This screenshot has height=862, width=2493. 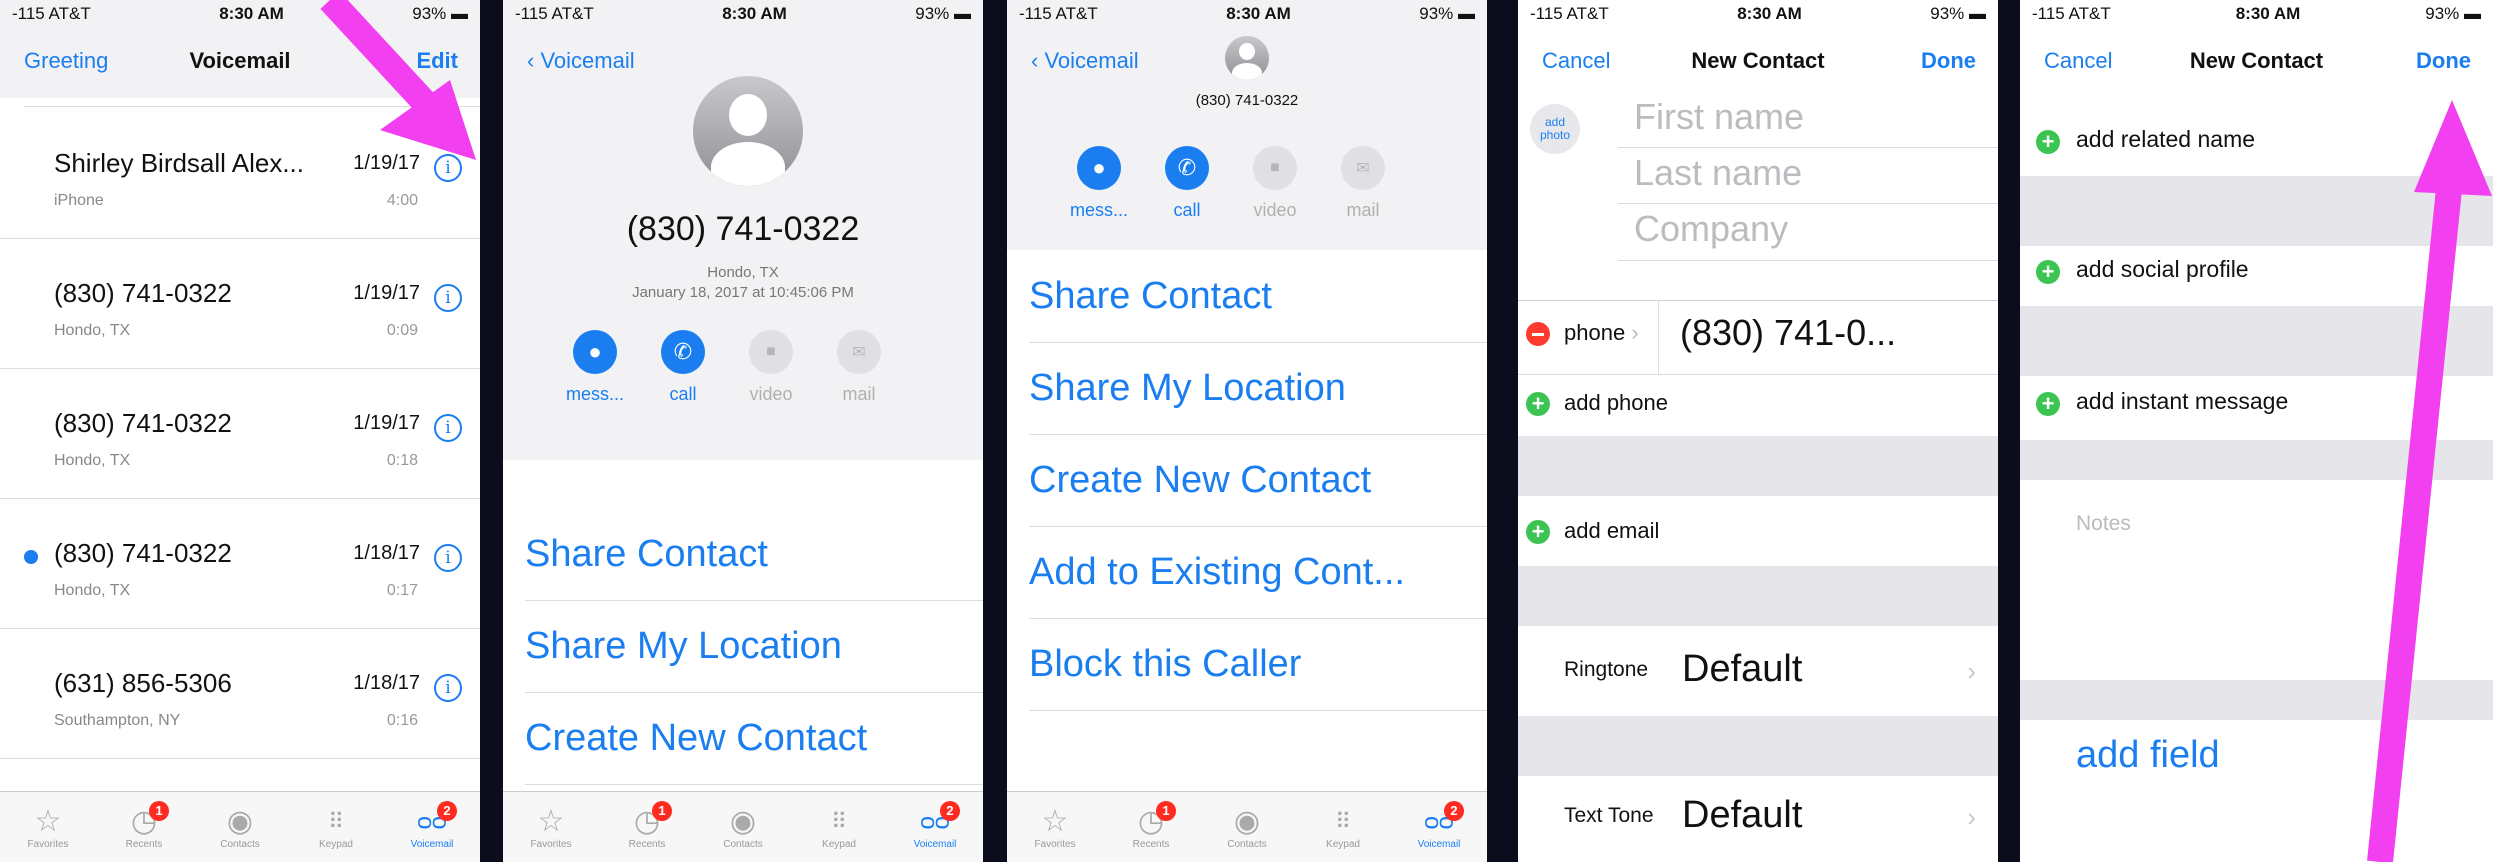 What do you see at coordinates (1538, 532) in the screenshot?
I see `add-email-icon: +` at bounding box center [1538, 532].